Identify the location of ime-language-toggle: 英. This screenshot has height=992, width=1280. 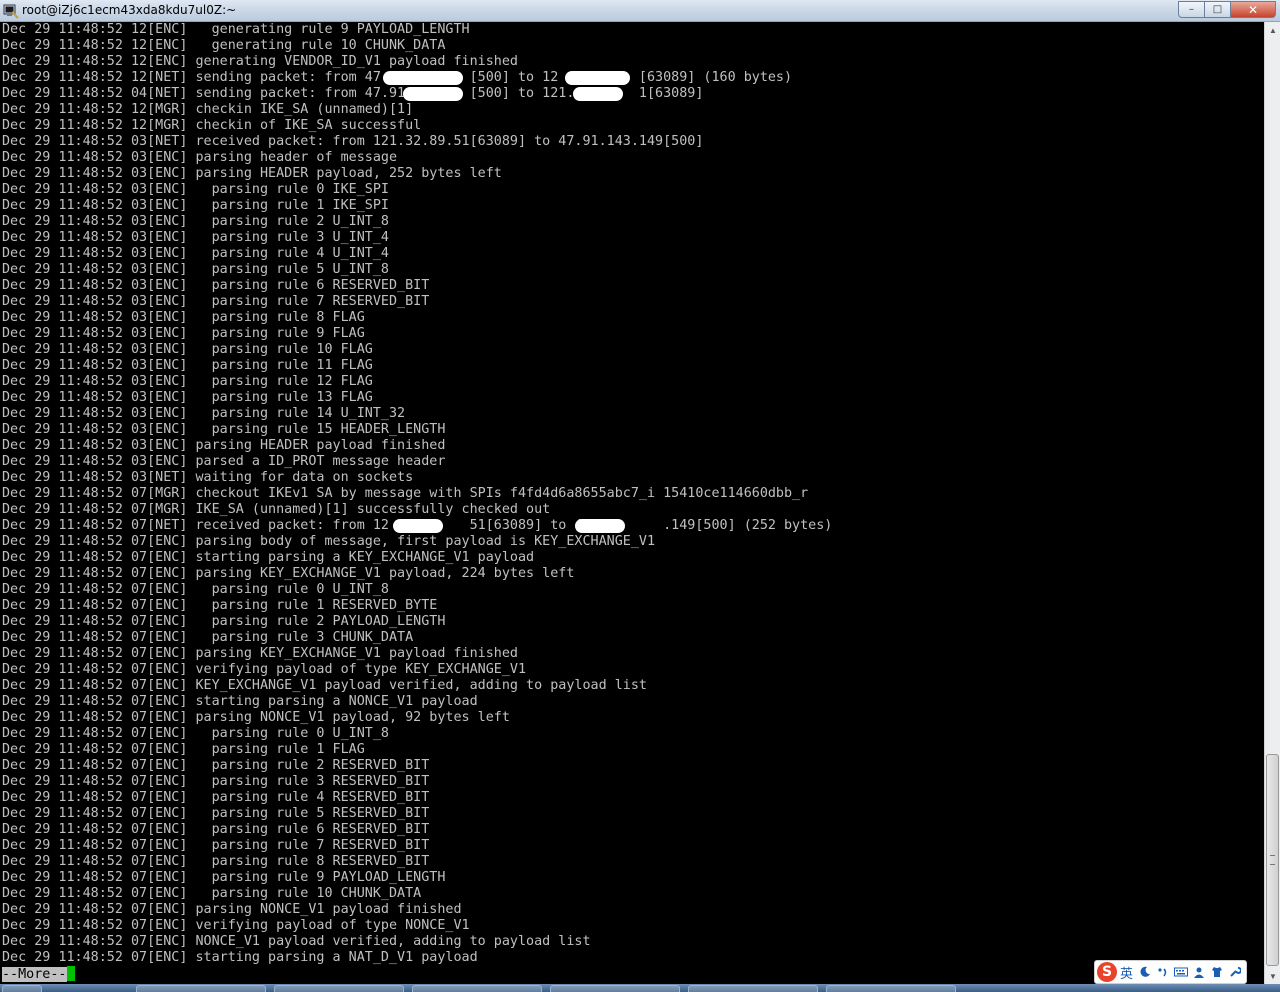
(1126, 972).